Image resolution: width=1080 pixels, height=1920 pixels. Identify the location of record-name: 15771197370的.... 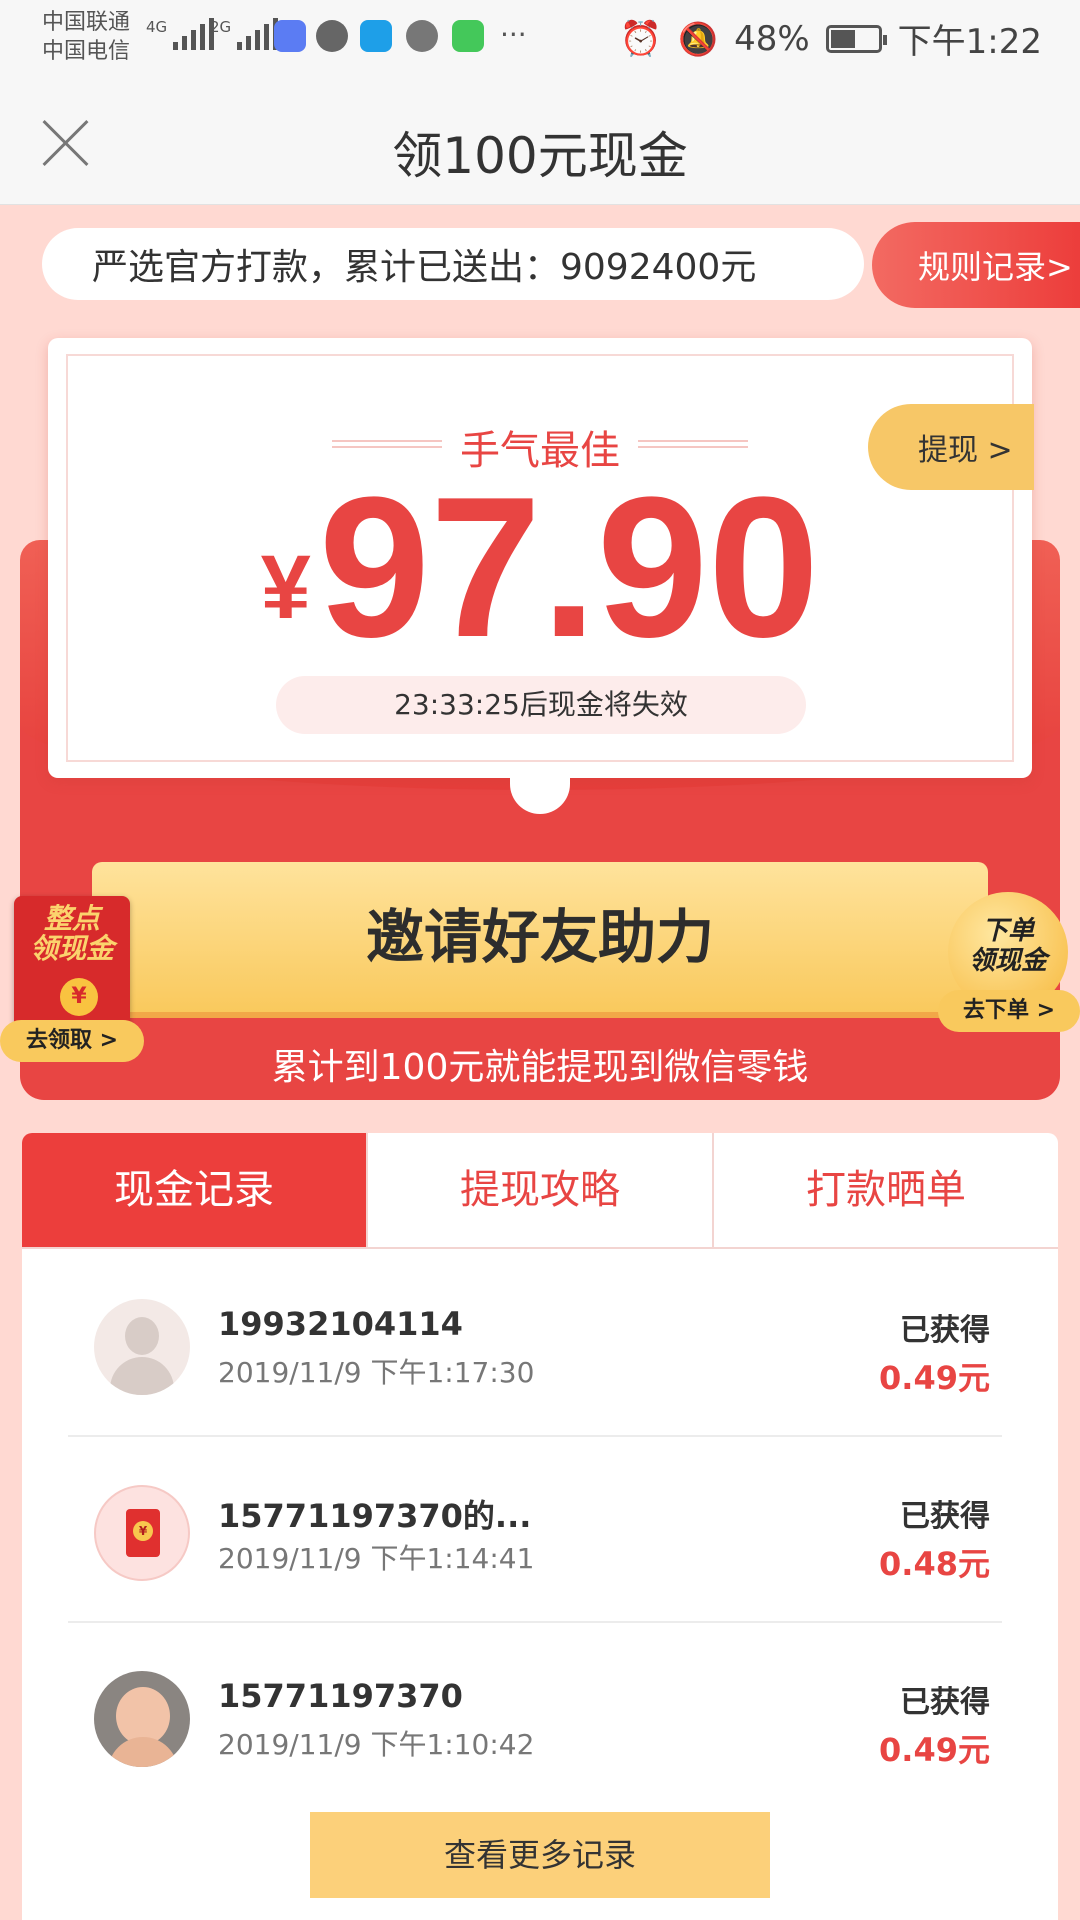
(375, 1516).